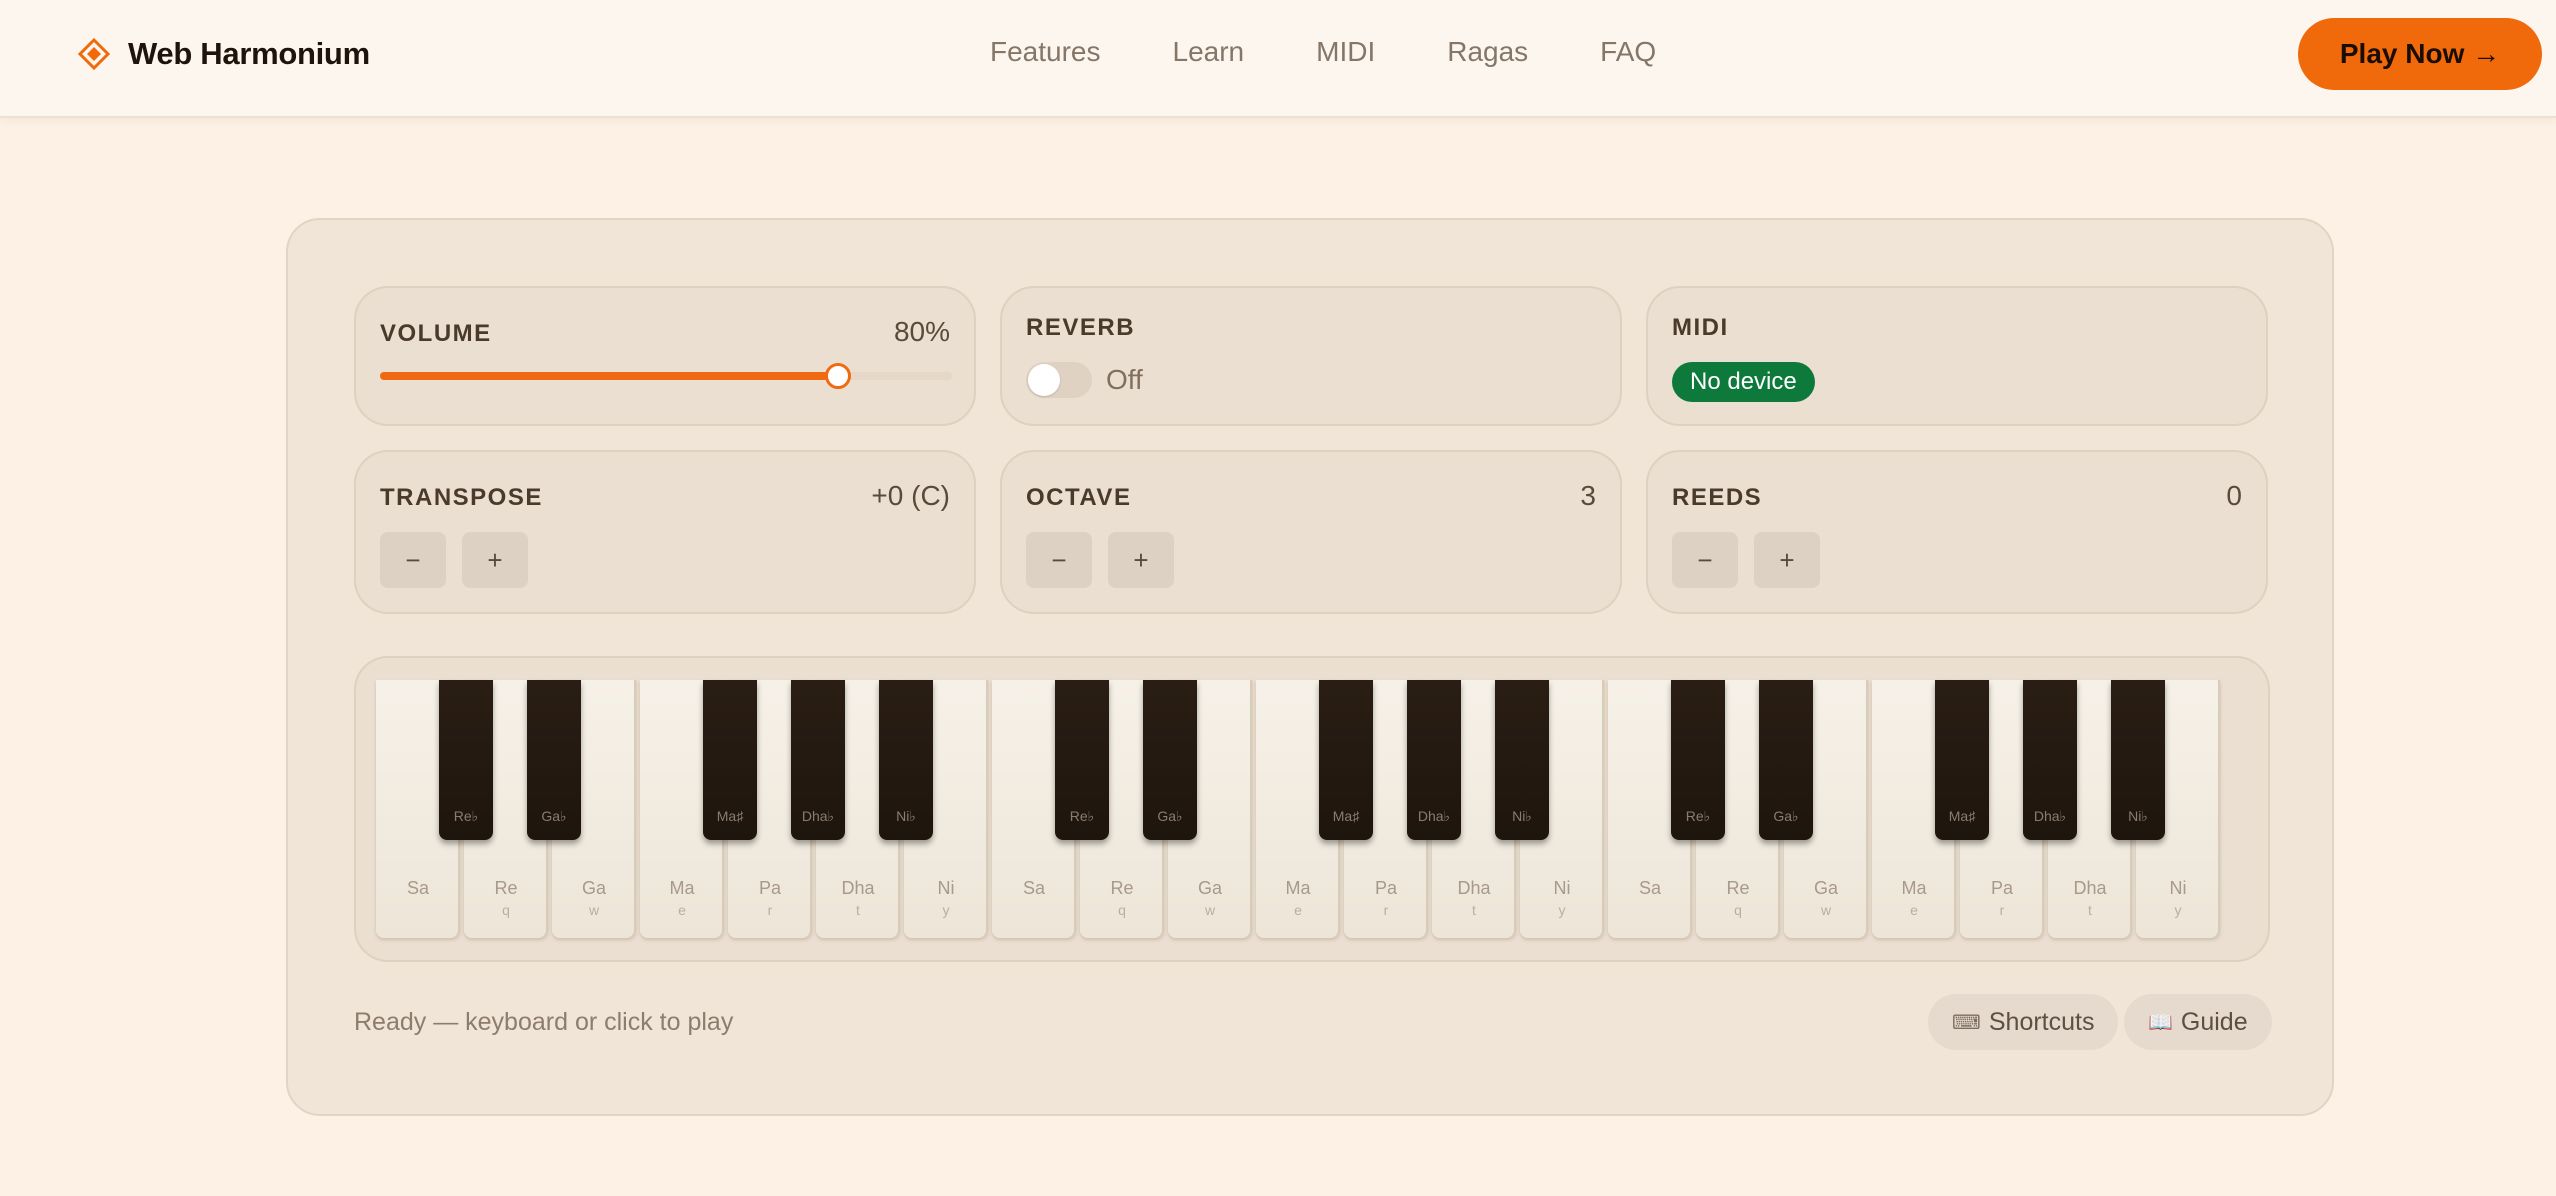 The image size is (2556, 1196). I want to click on transpose-title: TRANSPOSE, so click(461, 497).